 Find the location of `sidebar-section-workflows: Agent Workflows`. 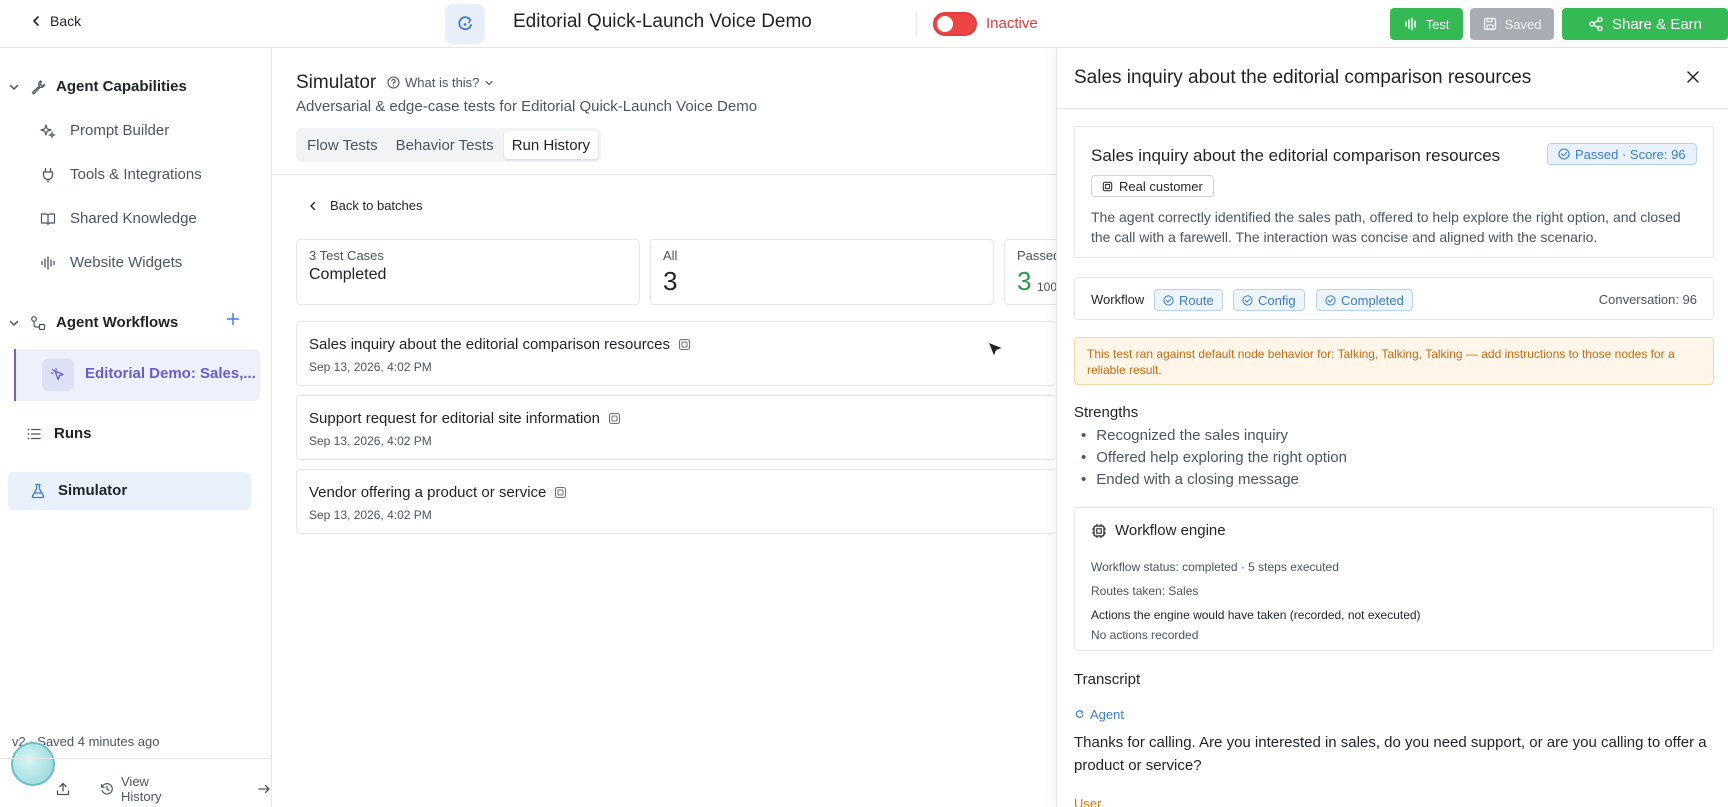

sidebar-section-workflows: Agent Workflows is located at coordinates (93, 322).